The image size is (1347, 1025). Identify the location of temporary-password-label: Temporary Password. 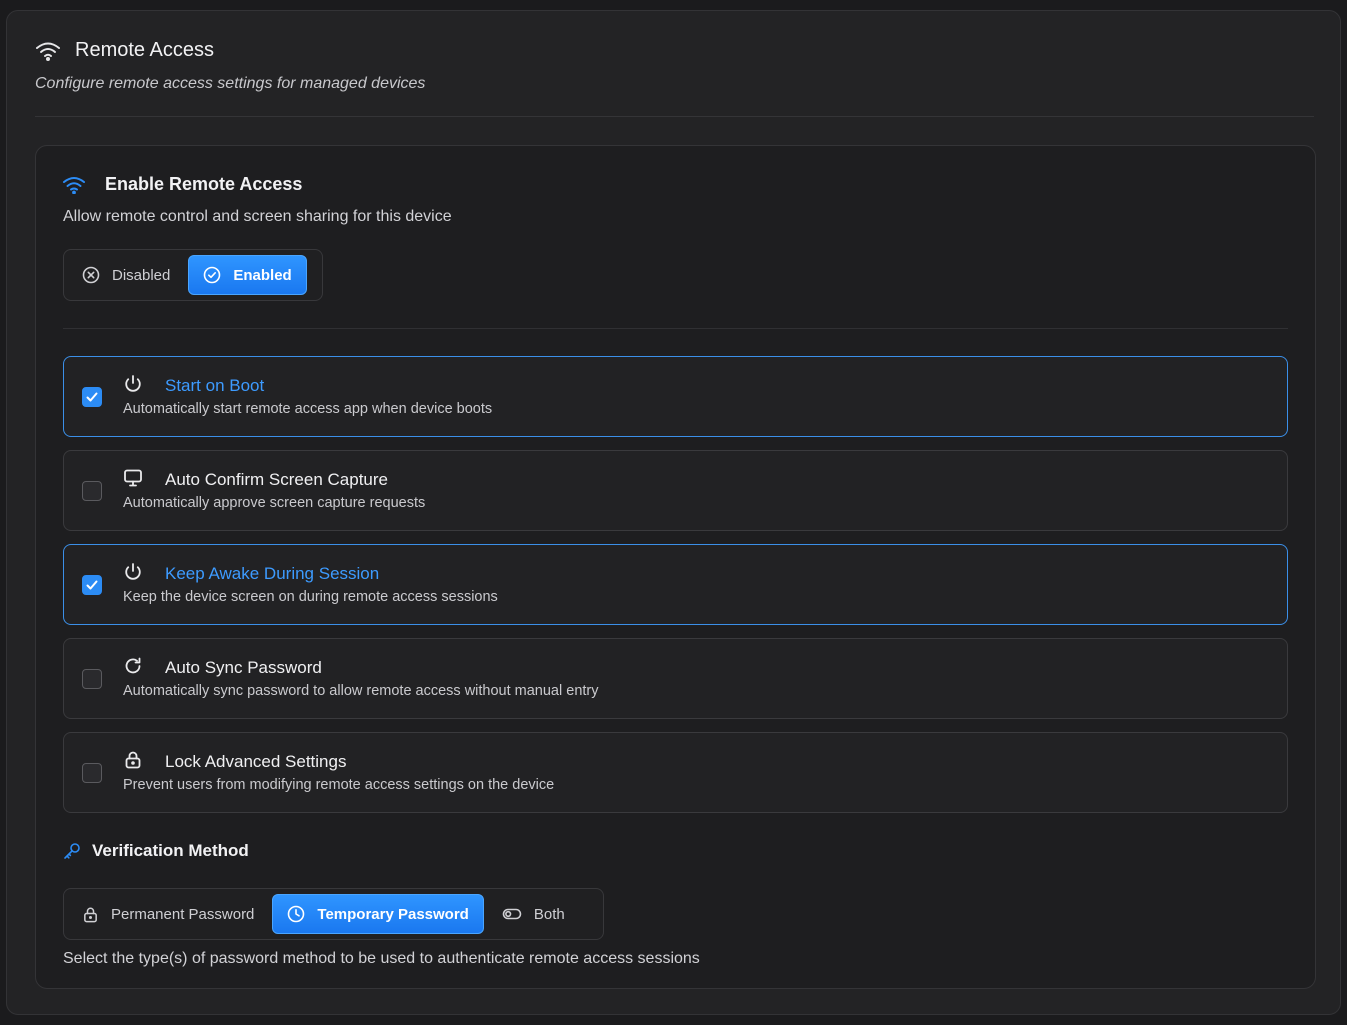
(393, 914).